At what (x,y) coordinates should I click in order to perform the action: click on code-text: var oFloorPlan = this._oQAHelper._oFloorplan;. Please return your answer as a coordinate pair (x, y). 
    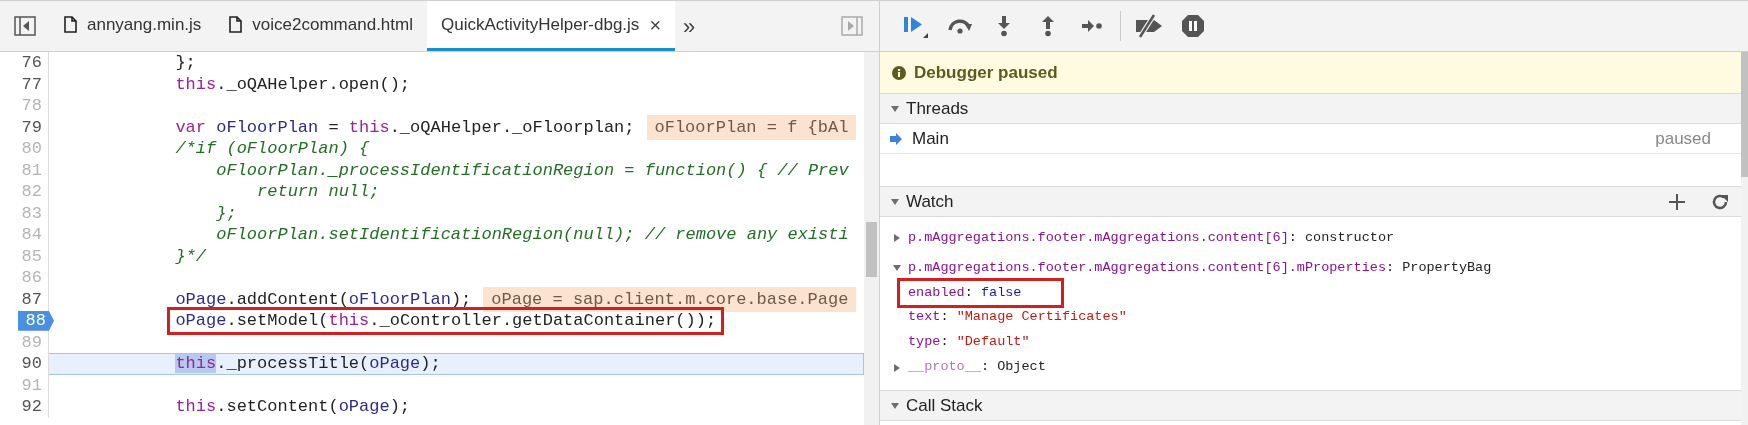
    Looking at the image, I should click on (404, 127).